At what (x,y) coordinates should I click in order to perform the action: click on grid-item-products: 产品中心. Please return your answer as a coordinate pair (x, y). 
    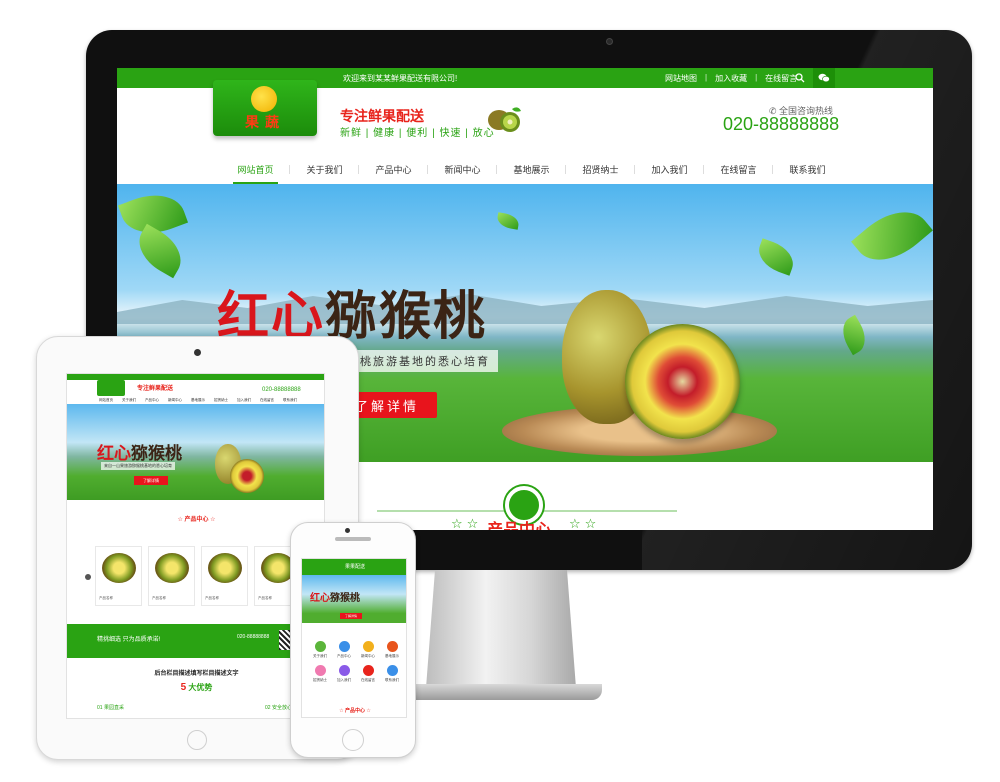
    Looking at the image, I should click on (344, 650).